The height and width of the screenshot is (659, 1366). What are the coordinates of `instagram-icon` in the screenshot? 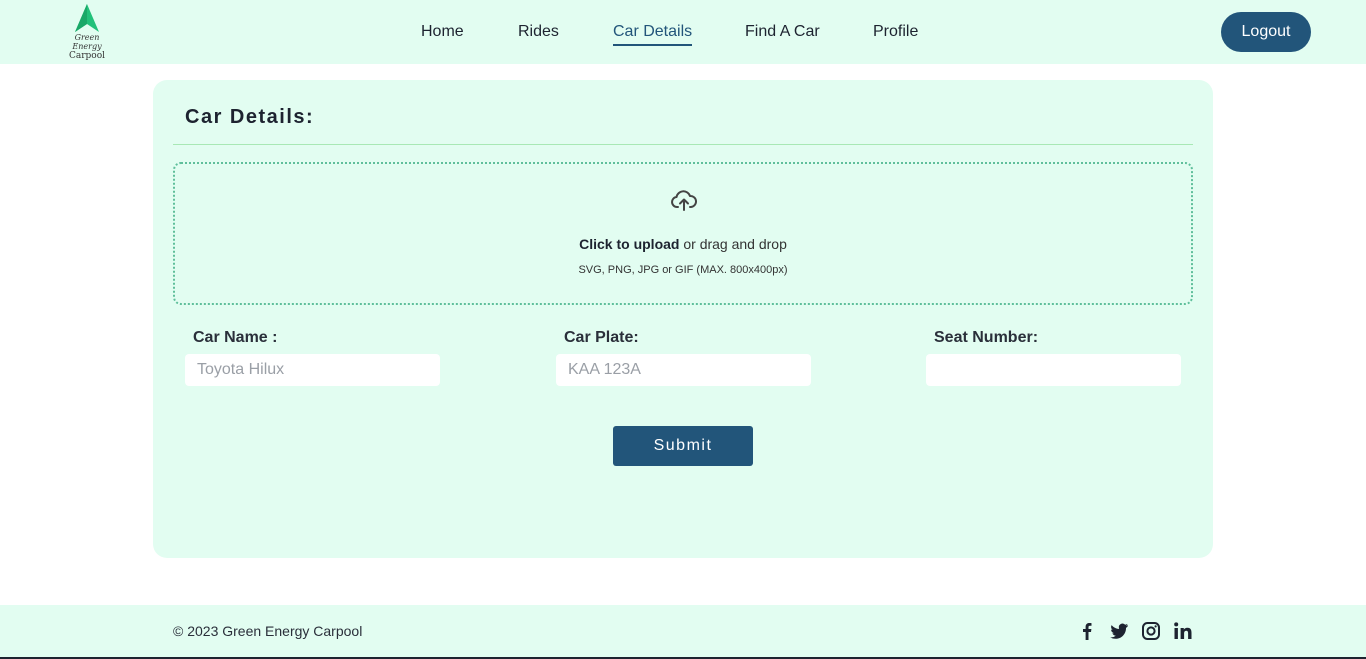 It's located at (1151, 631).